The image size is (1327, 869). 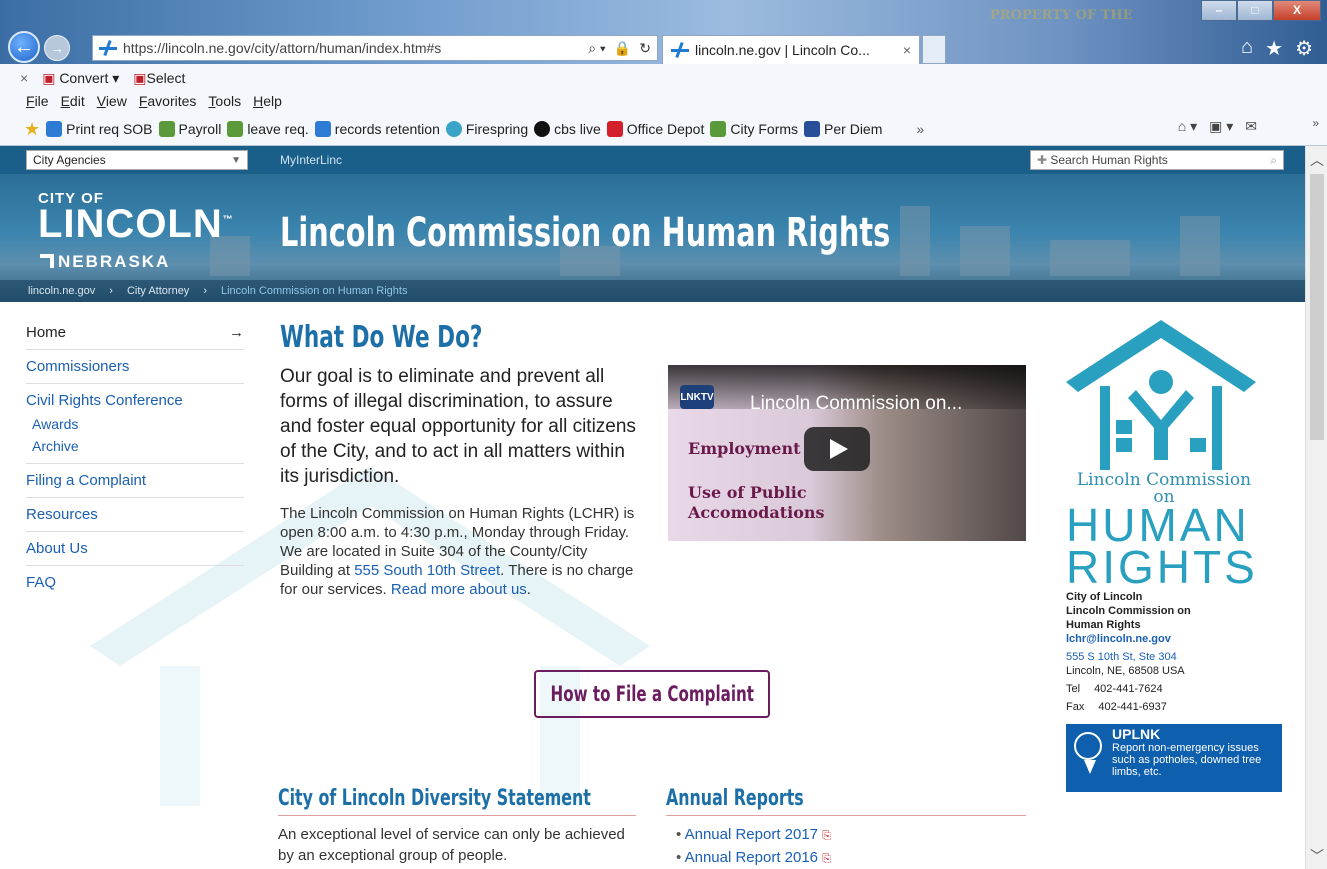 I want to click on mail-icon: ✉, so click(x=1251, y=126).